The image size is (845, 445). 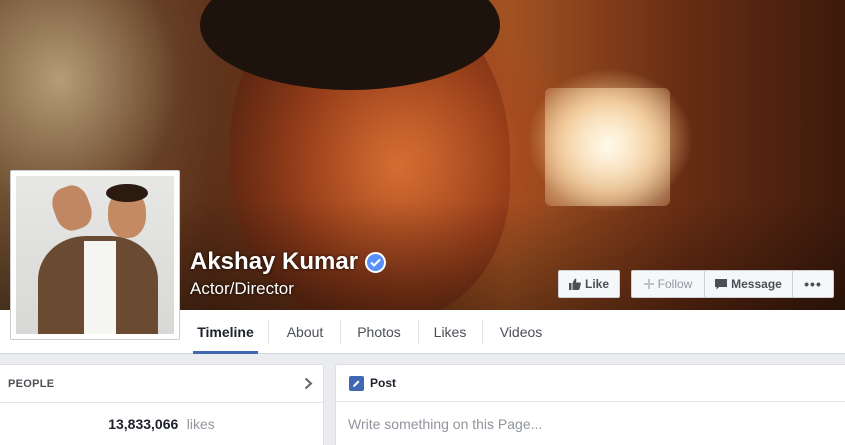 What do you see at coordinates (143, 424) in the screenshot?
I see `likes-count: 13,833,066` at bounding box center [143, 424].